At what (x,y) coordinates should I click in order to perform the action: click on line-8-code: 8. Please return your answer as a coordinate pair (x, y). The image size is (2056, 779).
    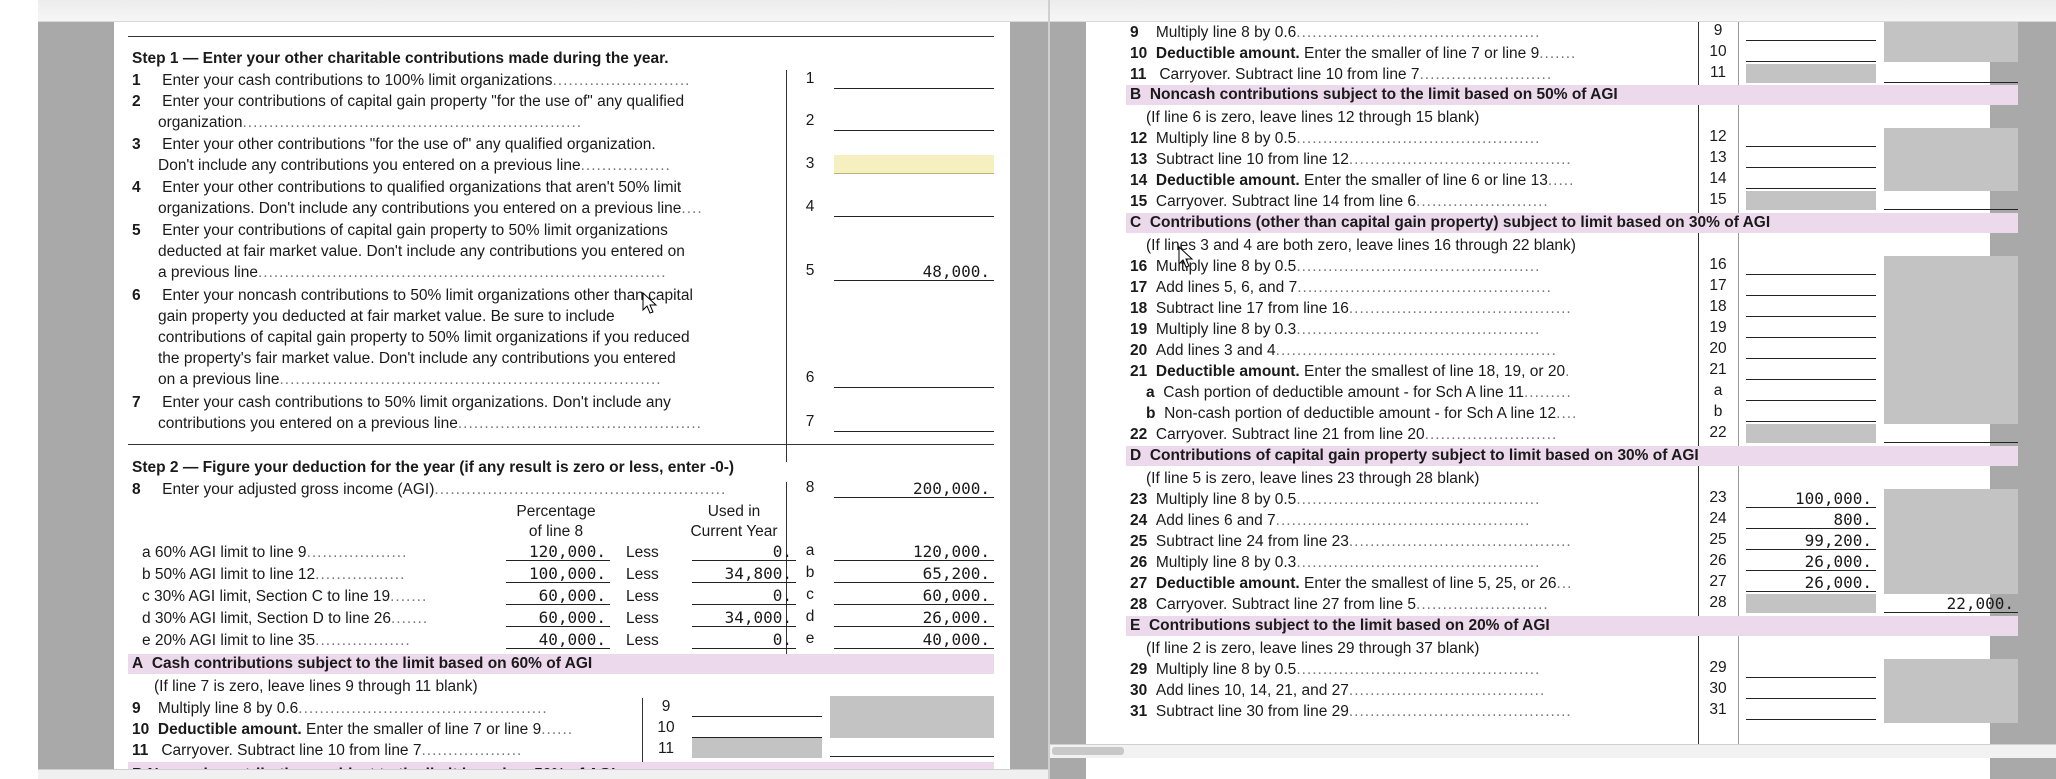
    Looking at the image, I should click on (810, 487).